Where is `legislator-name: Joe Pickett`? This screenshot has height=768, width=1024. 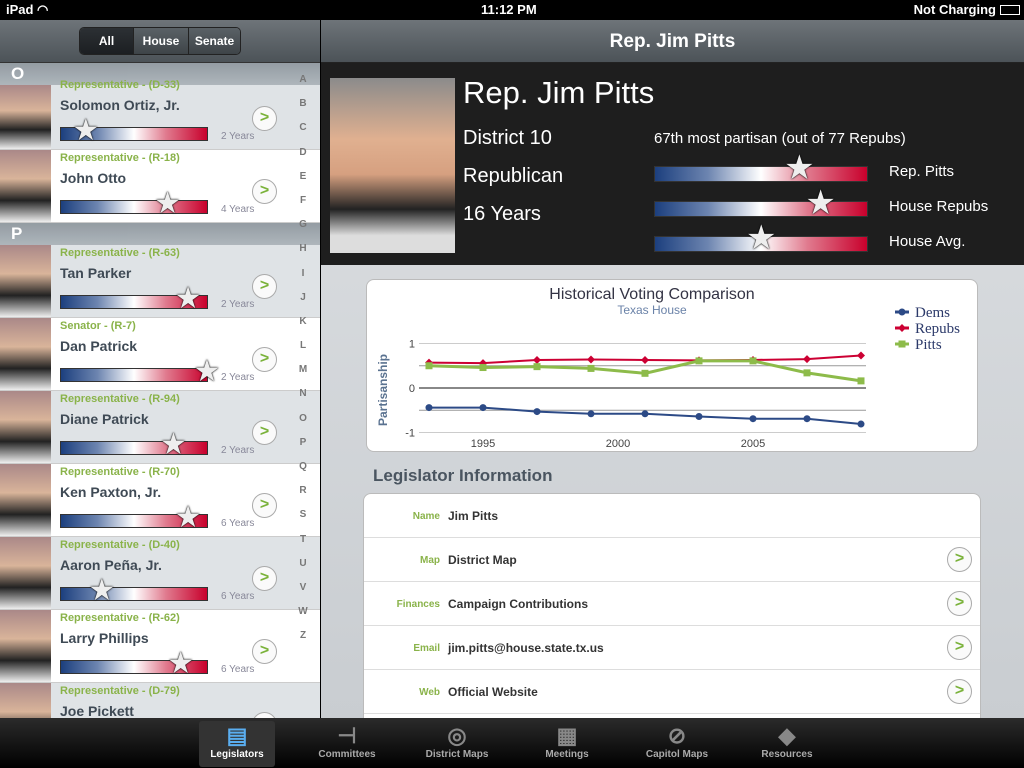
legislator-name: Joe Pickett is located at coordinates (97, 710).